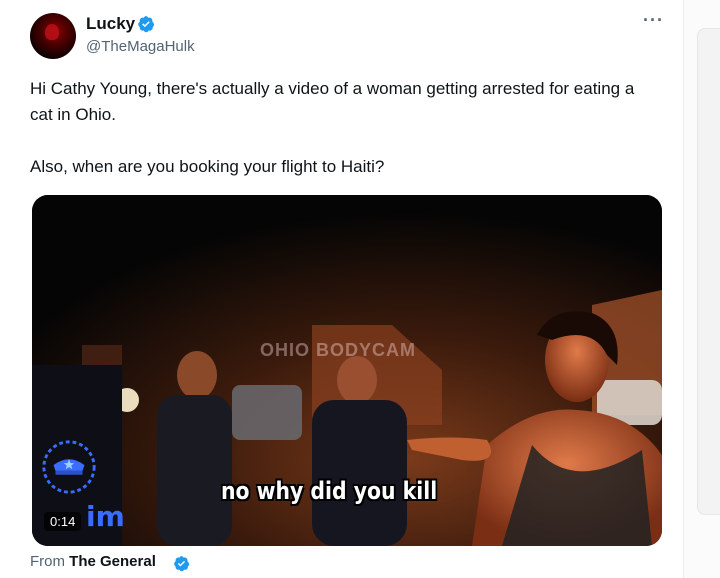 The image size is (720, 578). I want to click on author-handle: @TheMagaHulk, so click(140, 46).